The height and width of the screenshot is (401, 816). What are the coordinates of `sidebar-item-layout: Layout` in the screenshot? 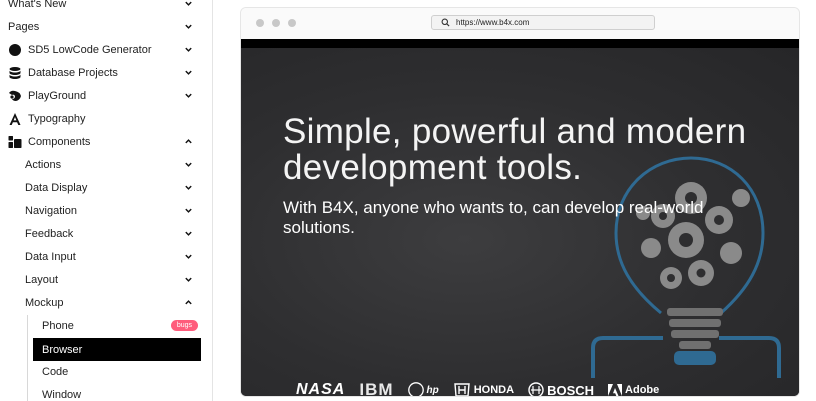 It's located at (103, 279).